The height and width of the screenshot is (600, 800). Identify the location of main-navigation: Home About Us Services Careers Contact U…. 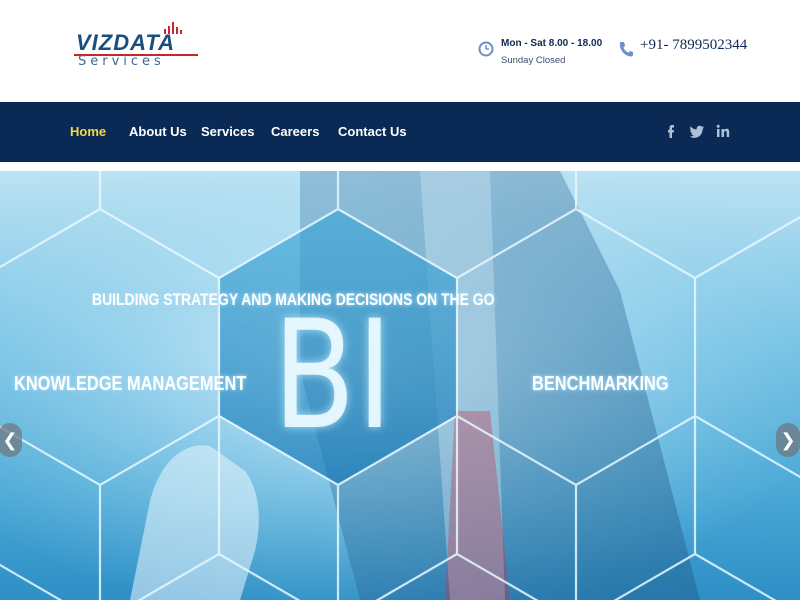
(400, 132).